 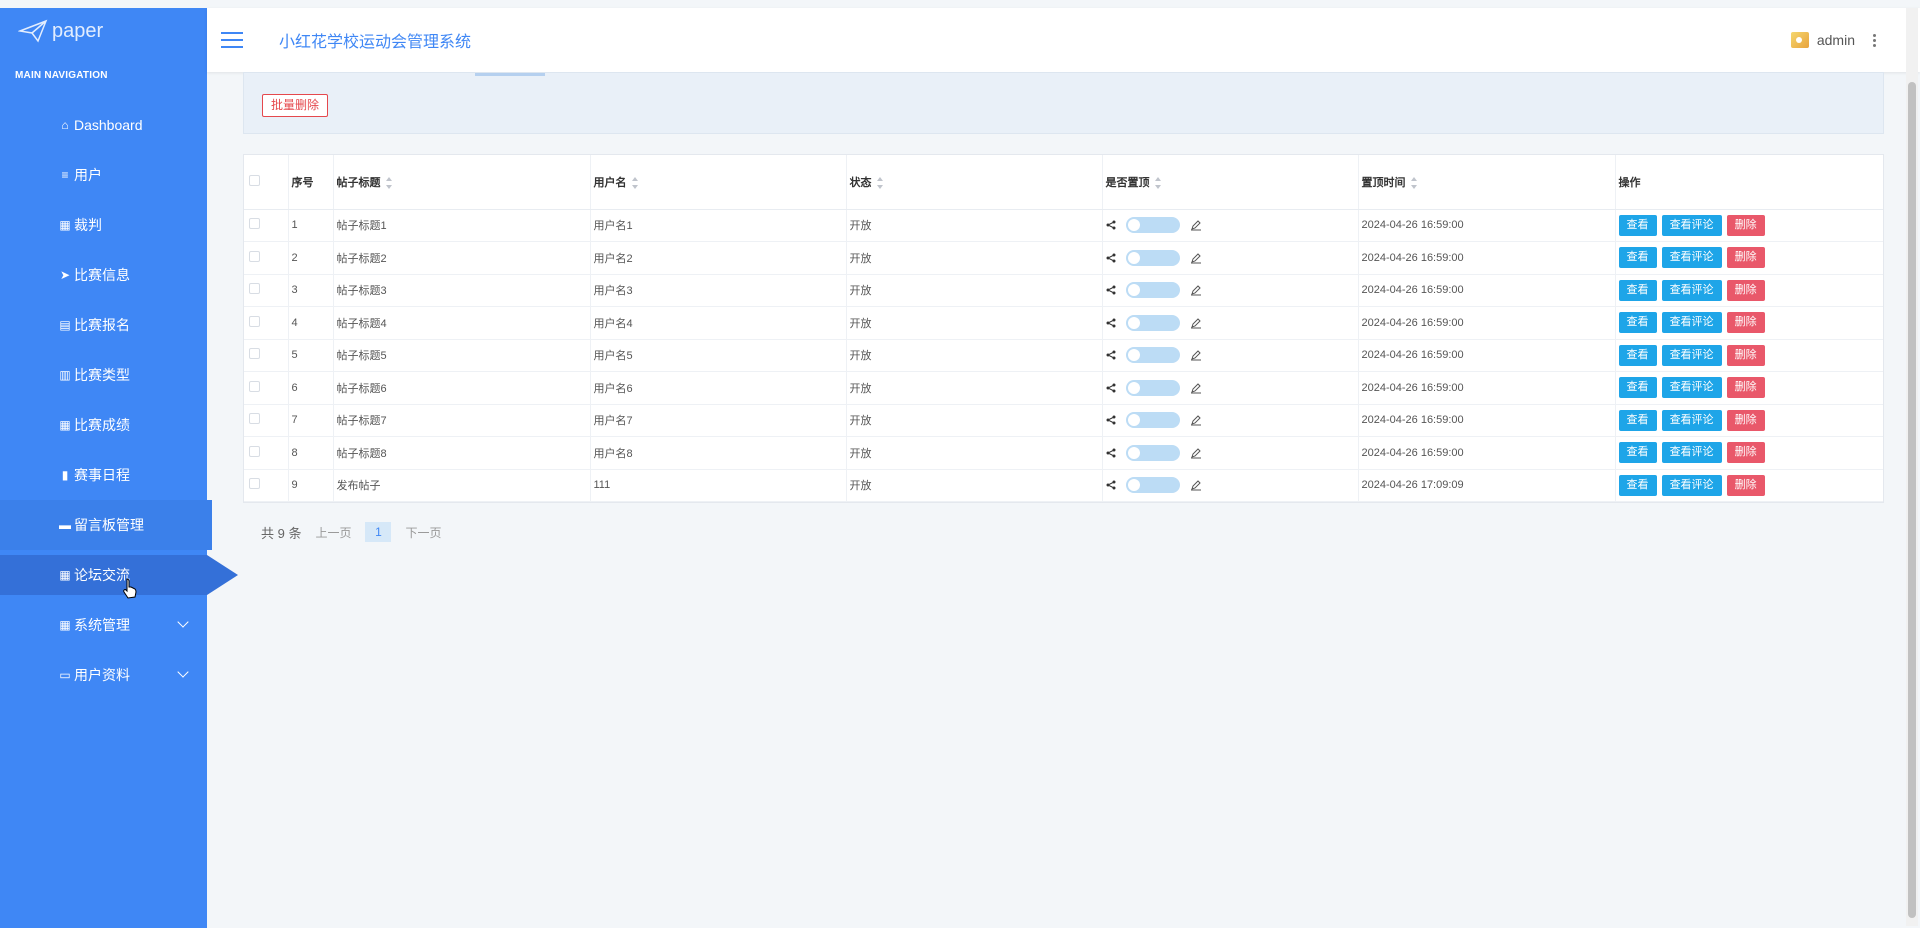 I want to click on col-header-pin-time: 置顶时间, so click(x=1486, y=182).